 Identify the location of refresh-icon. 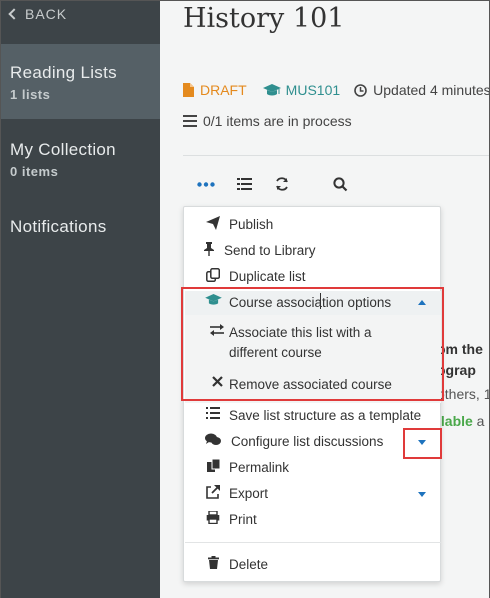
(282, 184).